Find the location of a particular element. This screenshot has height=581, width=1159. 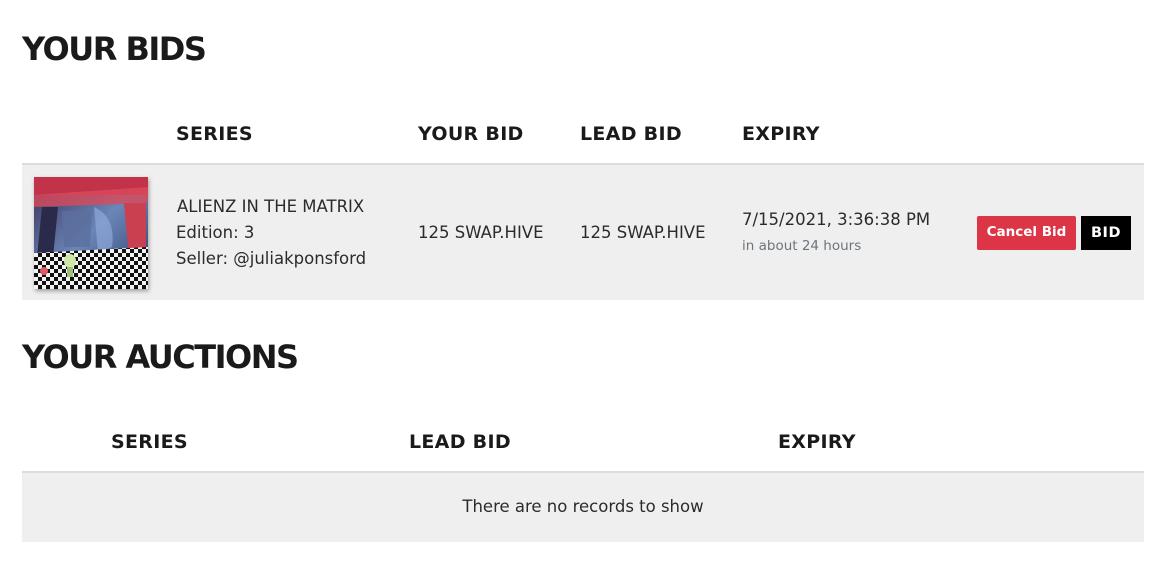

auctions-header-expiry: EXPIRY is located at coordinates (817, 442).